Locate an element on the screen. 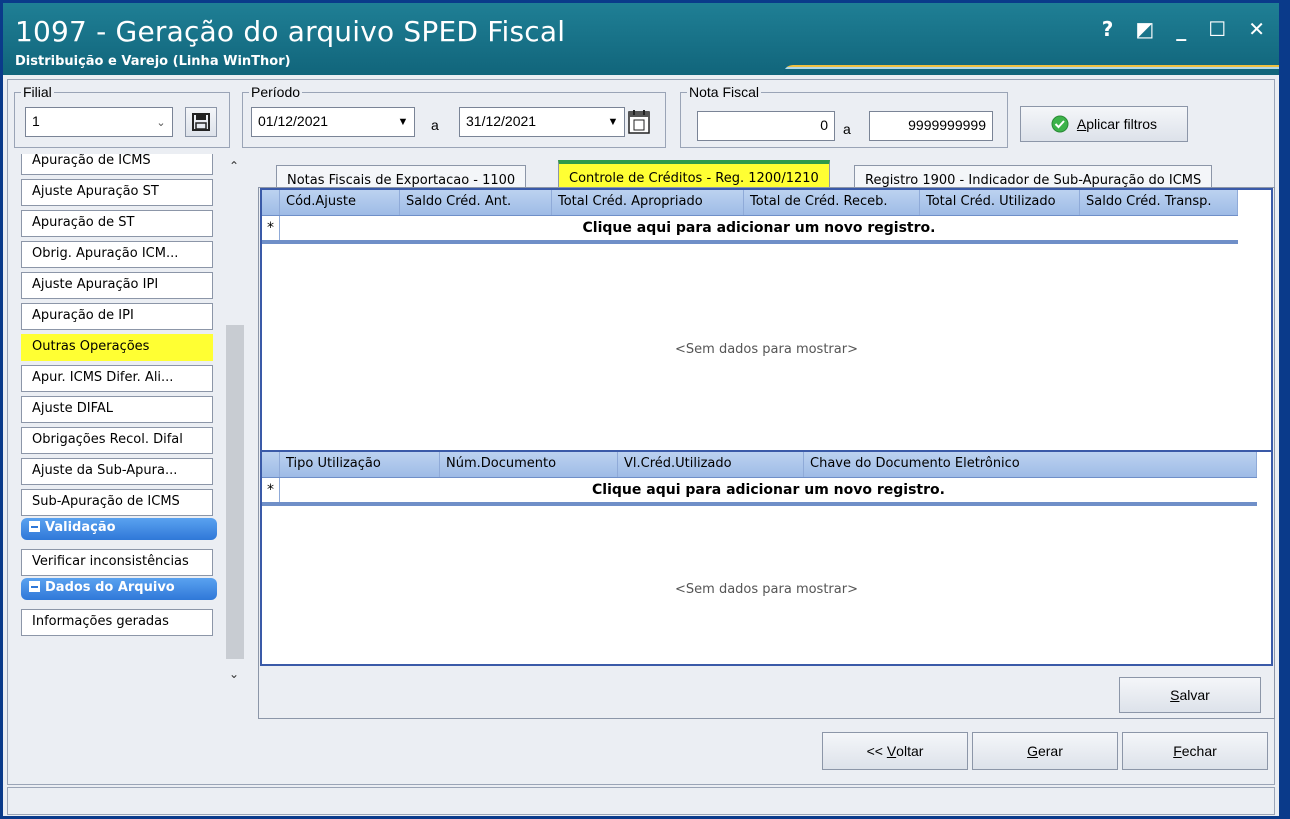 The width and height of the screenshot is (1290, 819). filial-group: Filial 1 ⌄ is located at coordinates (122, 116).